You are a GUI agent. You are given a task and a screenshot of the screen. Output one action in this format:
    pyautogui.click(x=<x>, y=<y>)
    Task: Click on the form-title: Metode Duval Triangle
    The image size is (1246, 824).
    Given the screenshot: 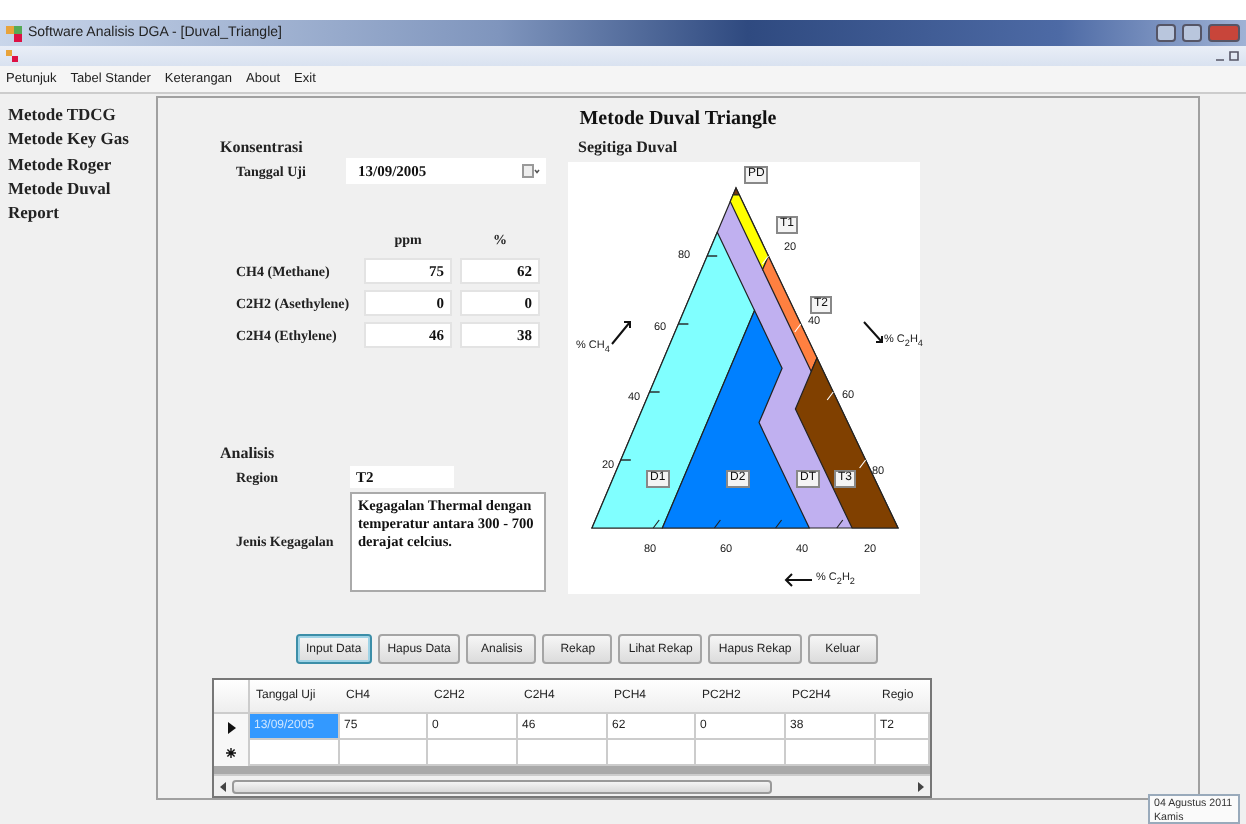 What is the action you would take?
    pyautogui.click(x=678, y=120)
    